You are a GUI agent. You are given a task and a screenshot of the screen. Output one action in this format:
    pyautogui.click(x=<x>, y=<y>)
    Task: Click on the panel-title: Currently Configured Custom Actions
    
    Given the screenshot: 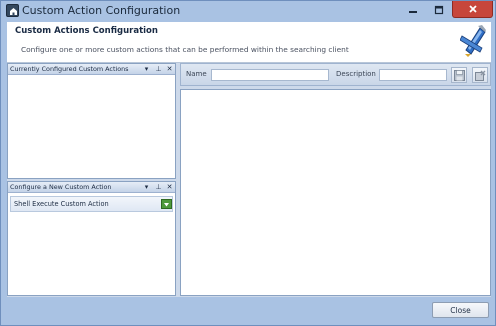 What is the action you would take?
    pyautogui.click(x=69, y=69)
    